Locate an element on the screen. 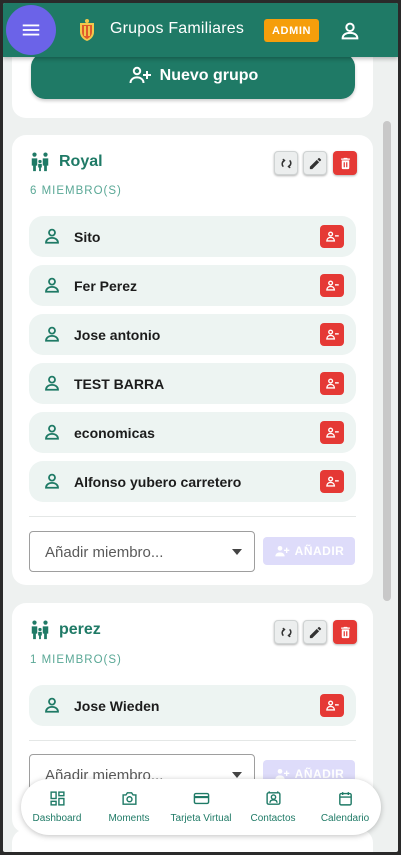  member-name: Alfonso yubero carretero is located at coordinates (158, 481).